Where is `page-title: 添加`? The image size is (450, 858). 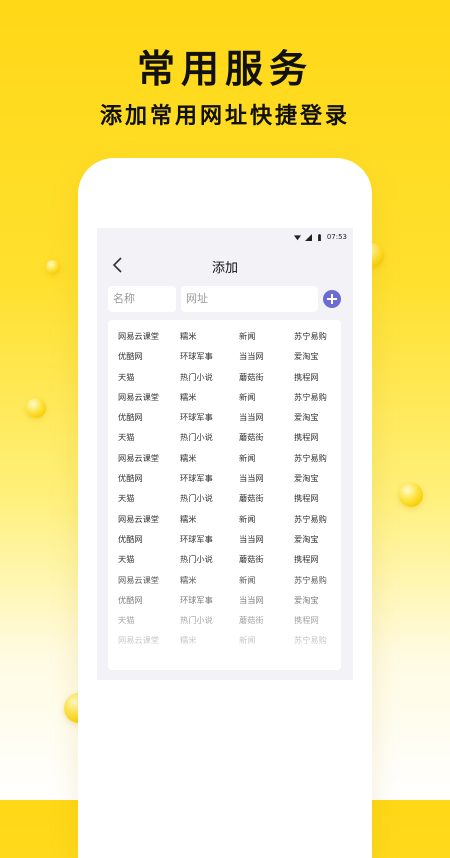
page-title: 添加 is located at coordinates (224, 268).